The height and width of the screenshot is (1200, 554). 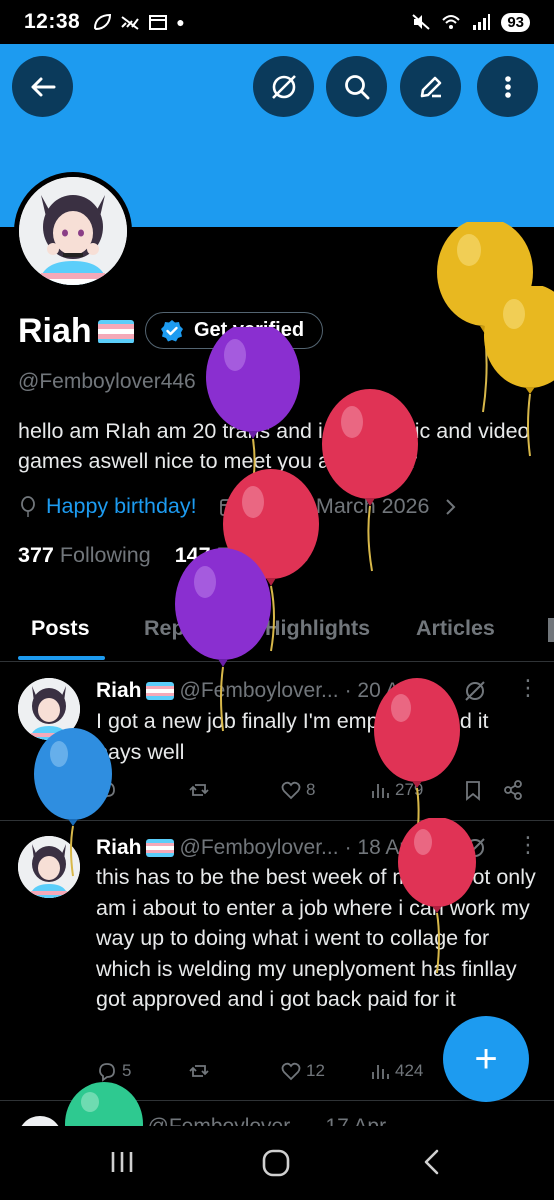 I want to click on signal-icon, so click(x=482, y=22).